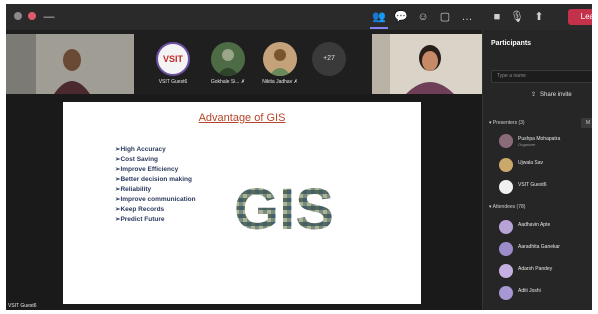 The image size is (598, 314). Describe the element at coordinates (32, 16) in the screenshot. I see `recording-dot` at that location.